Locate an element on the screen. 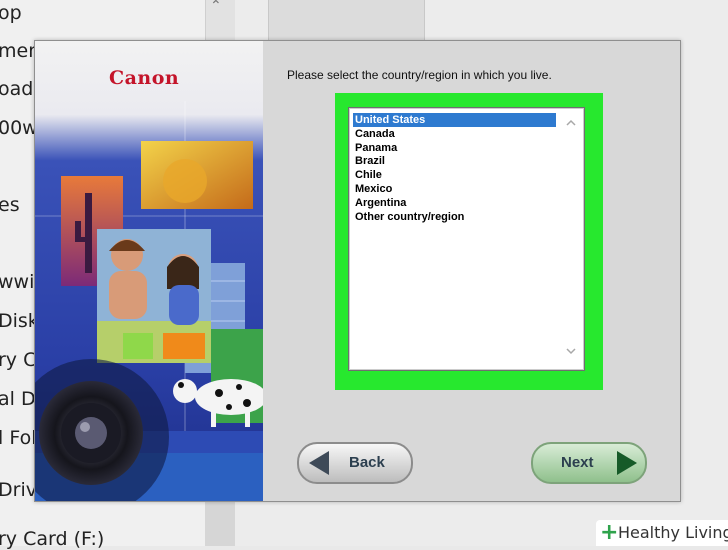 The height and width of the screenshot is (550, 728). country-option: Mexico is located at coordinates (454, 189).